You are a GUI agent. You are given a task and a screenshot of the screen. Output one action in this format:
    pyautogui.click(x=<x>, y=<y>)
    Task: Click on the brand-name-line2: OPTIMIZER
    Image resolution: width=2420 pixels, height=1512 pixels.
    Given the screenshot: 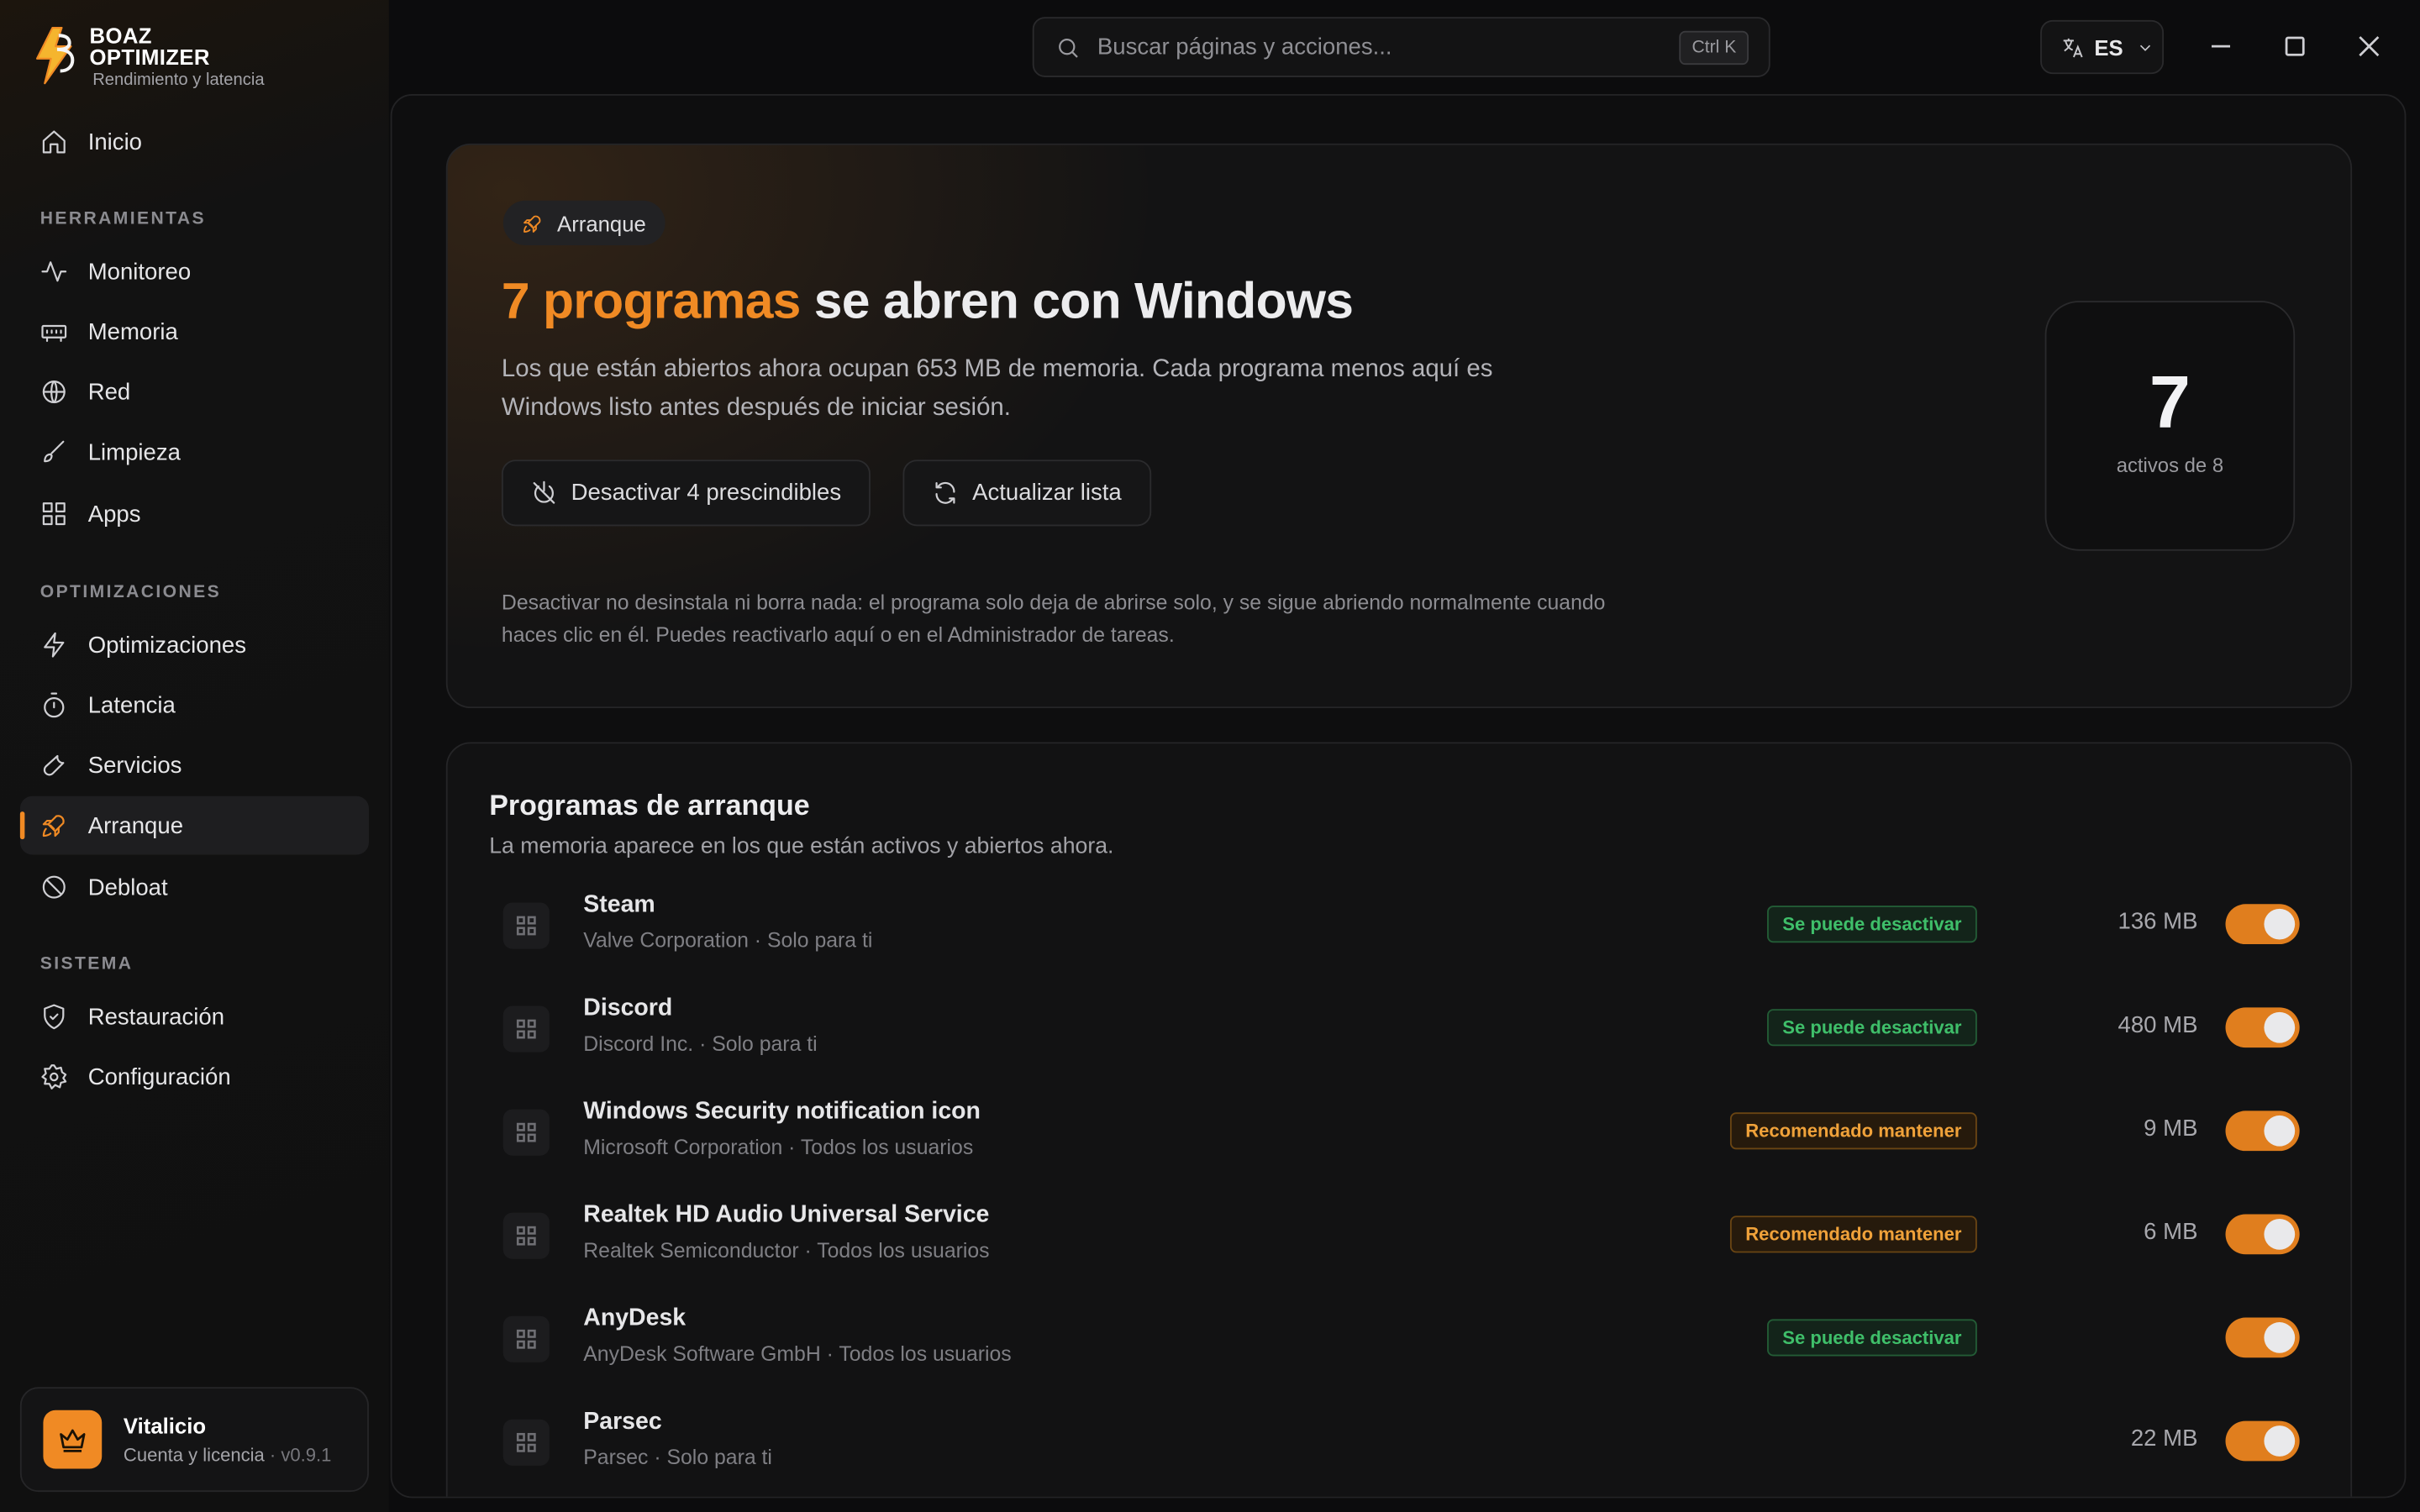 What is the action you would take?
    pyautogui.click(x=149, y=57)
    